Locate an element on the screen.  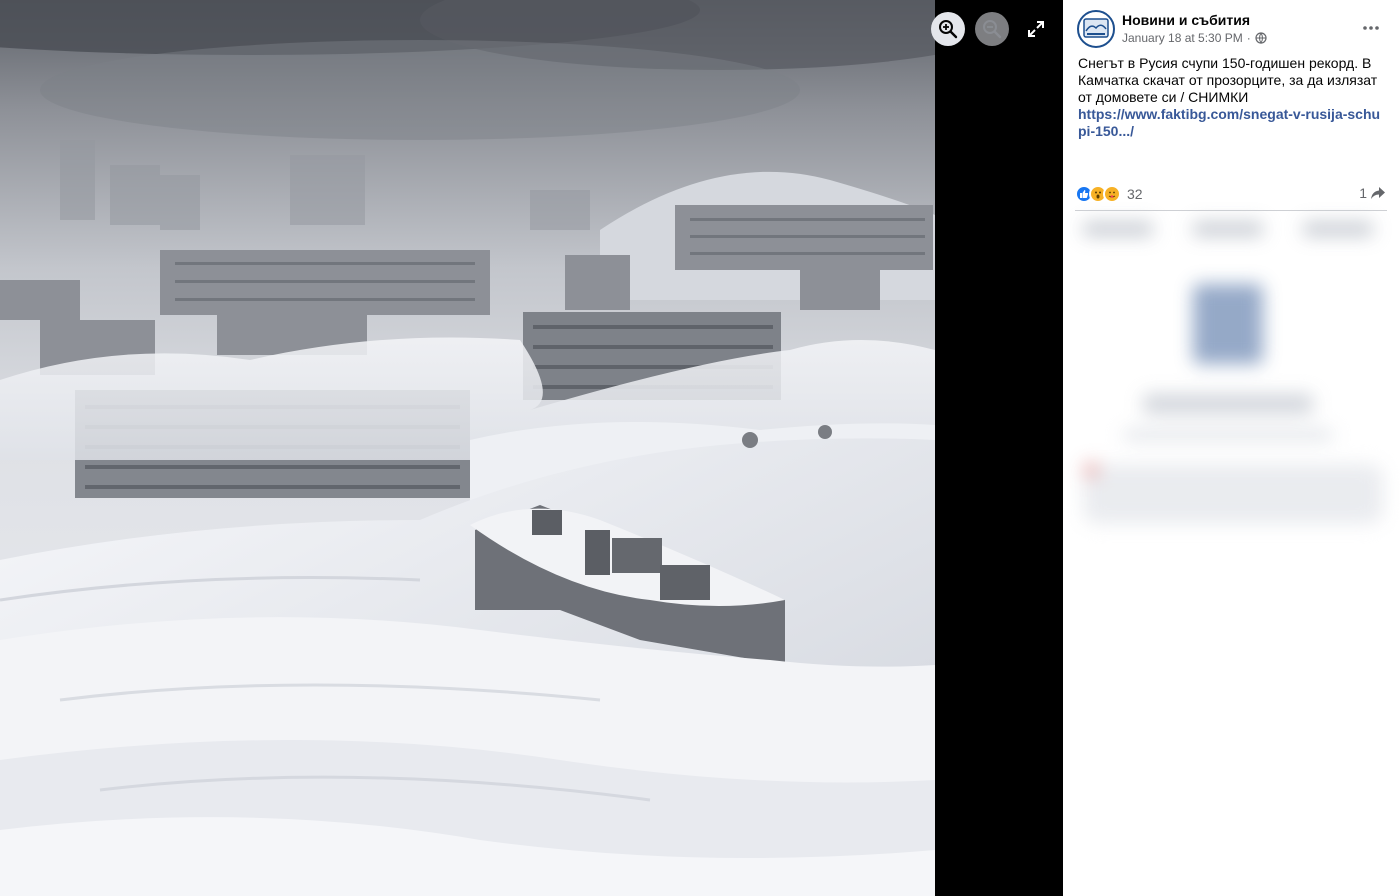
zoom-in-icon is located at coordinates (948, 29).